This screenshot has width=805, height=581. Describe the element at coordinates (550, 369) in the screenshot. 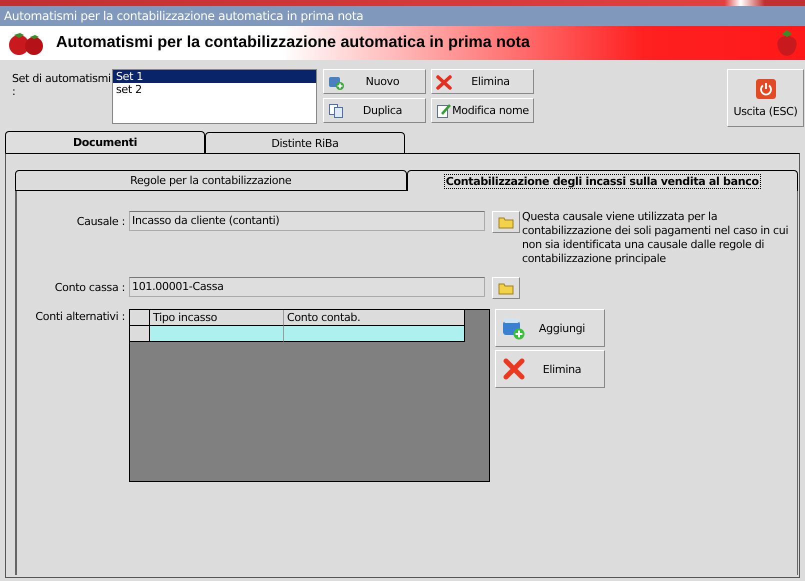

I see `grid-button: Elimina` at that location.